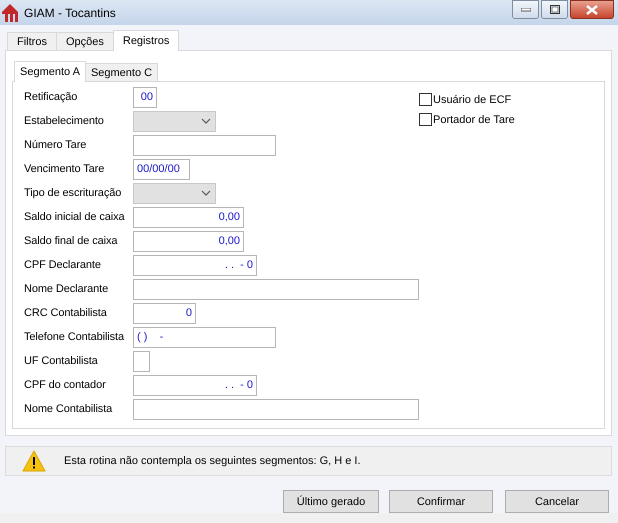 The image size is (618, 523). I want to click on field-label: Estabelecimento, so click(64, 121).